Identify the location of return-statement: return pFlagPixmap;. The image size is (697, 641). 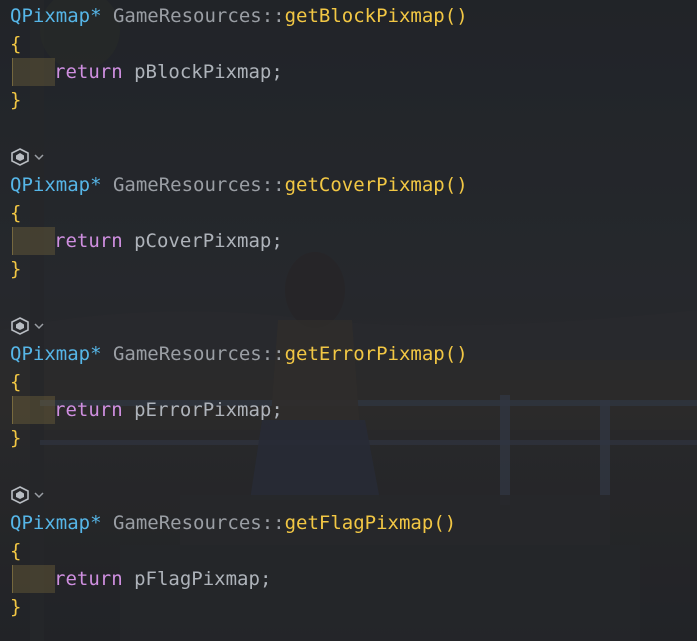
(162, 579).